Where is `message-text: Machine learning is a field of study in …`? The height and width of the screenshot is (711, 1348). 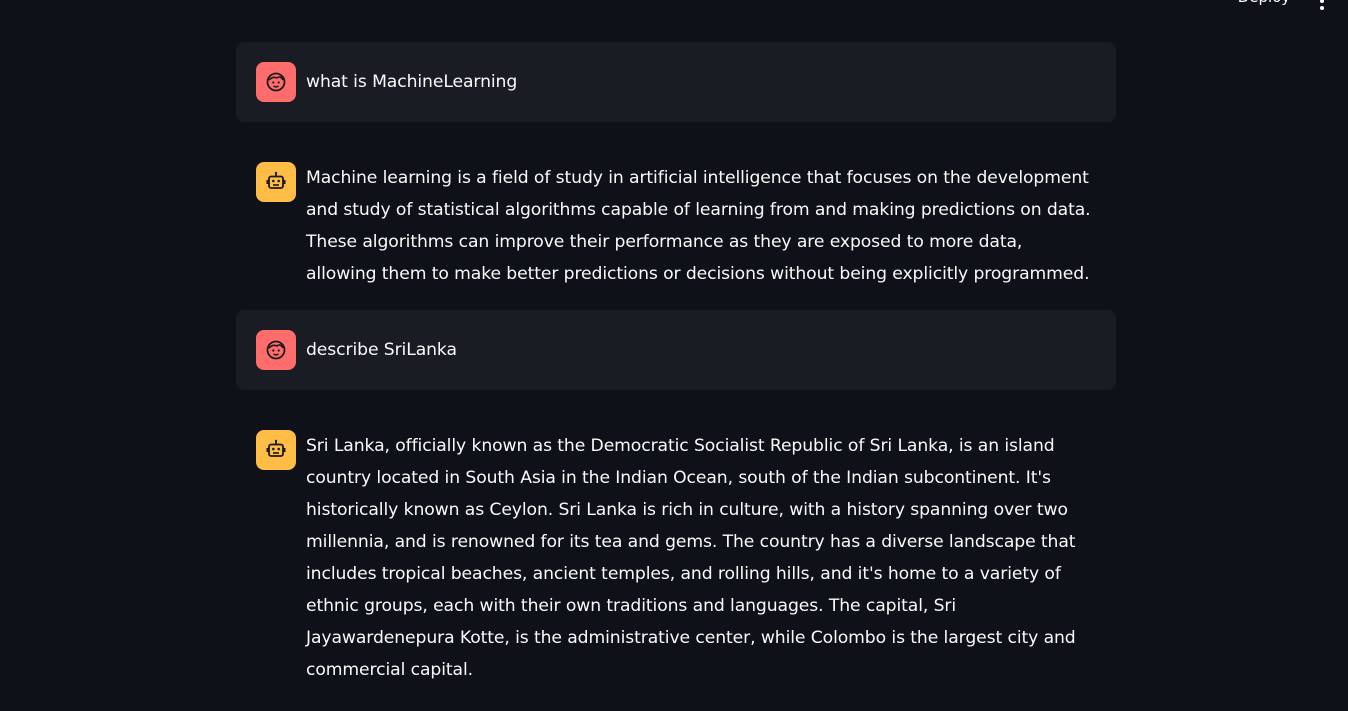 message-text: Machine learning is a field of study in … is located at coordinates (698, 226).